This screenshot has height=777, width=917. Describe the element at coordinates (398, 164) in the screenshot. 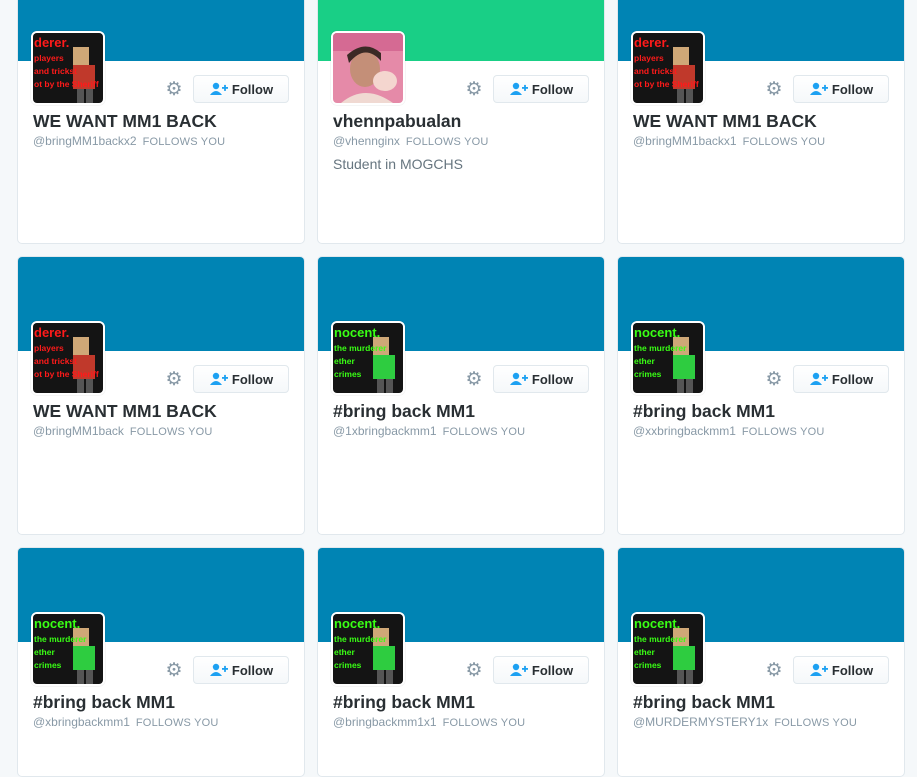

I see `bio: Student in MOGCHS` at that location.